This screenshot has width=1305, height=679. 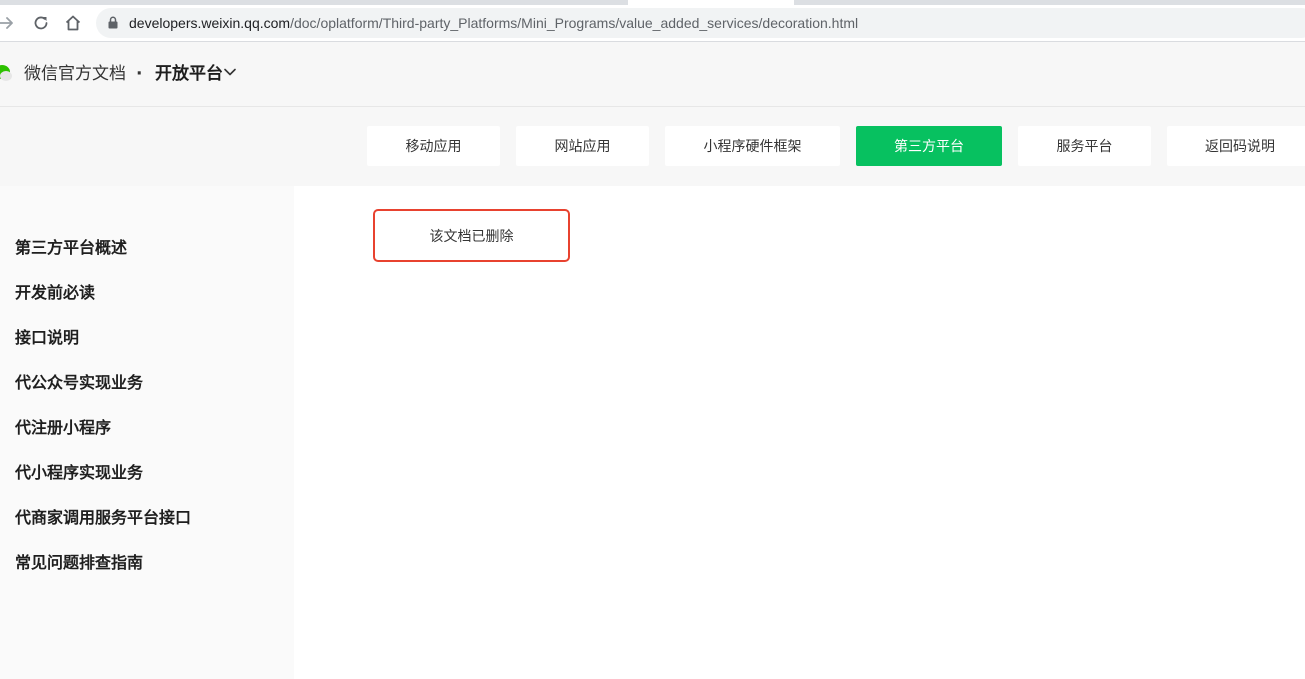 I want to click on brand-title: 微信官方文档, so click(x=75, y=74).